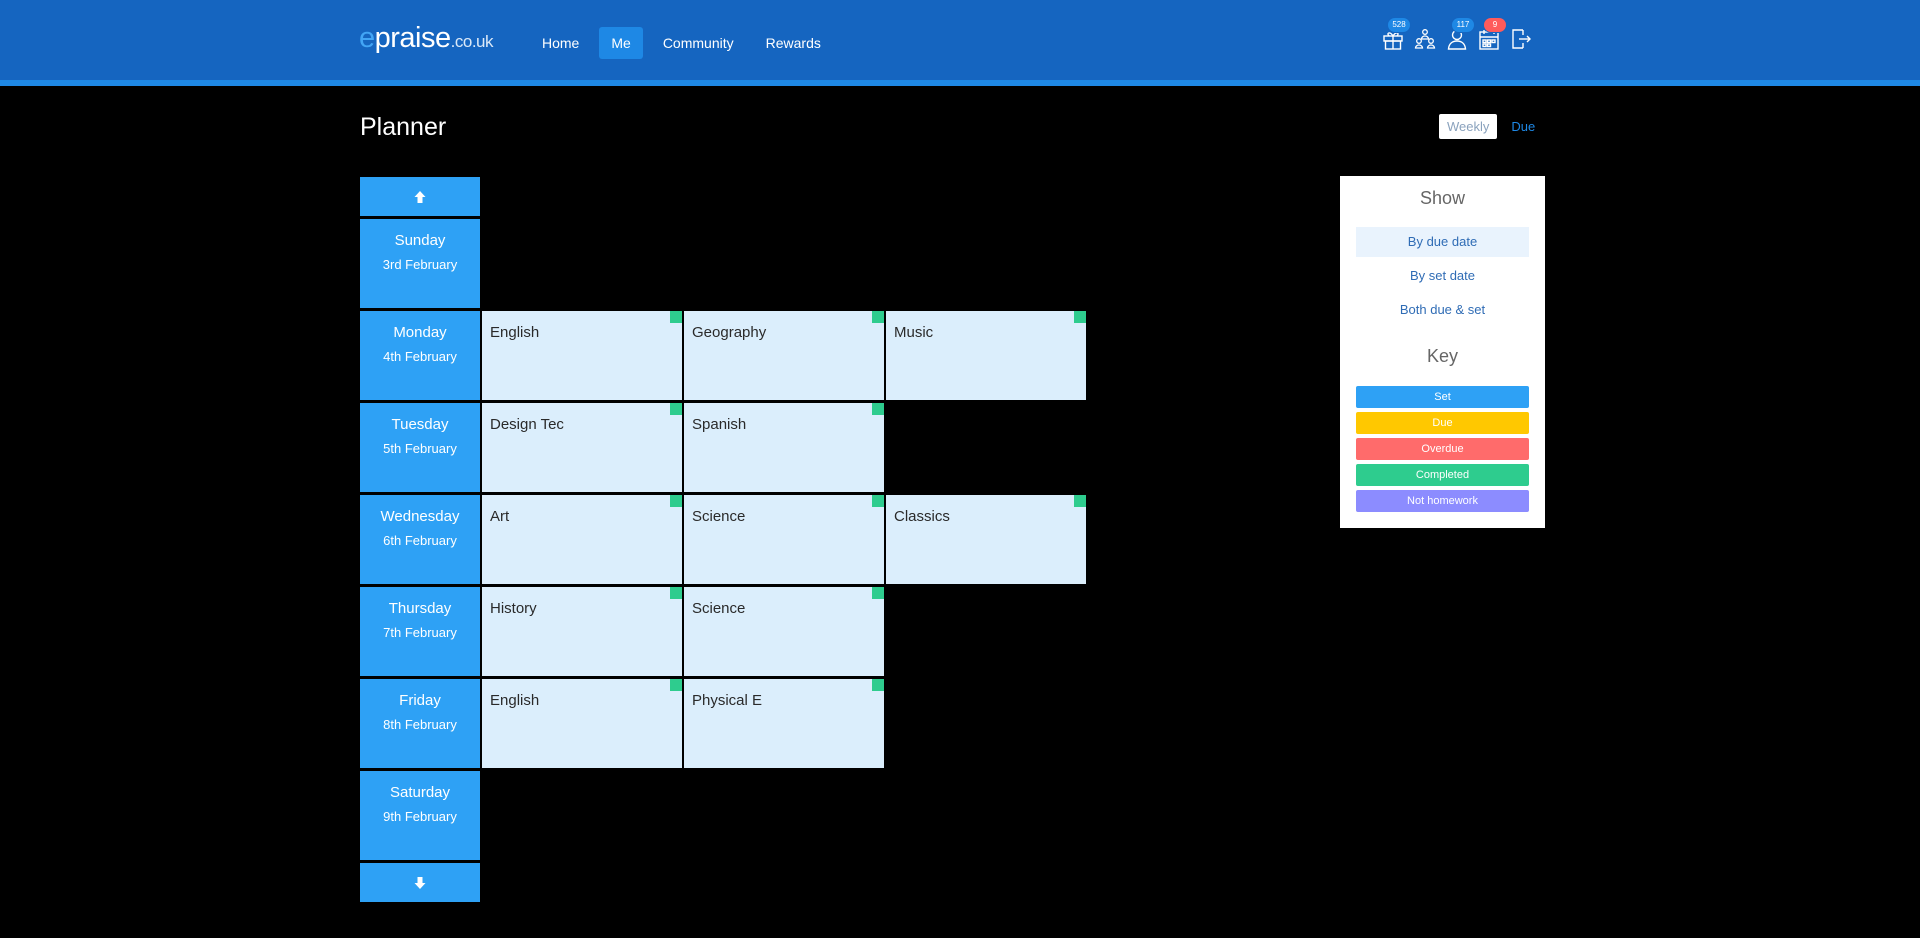 Image resolution: width=1920 pixels, height=938 pixels. Describe the element at coordinates (729, 332) in the screenshot. I see `homework-subject: Geography` at that location.